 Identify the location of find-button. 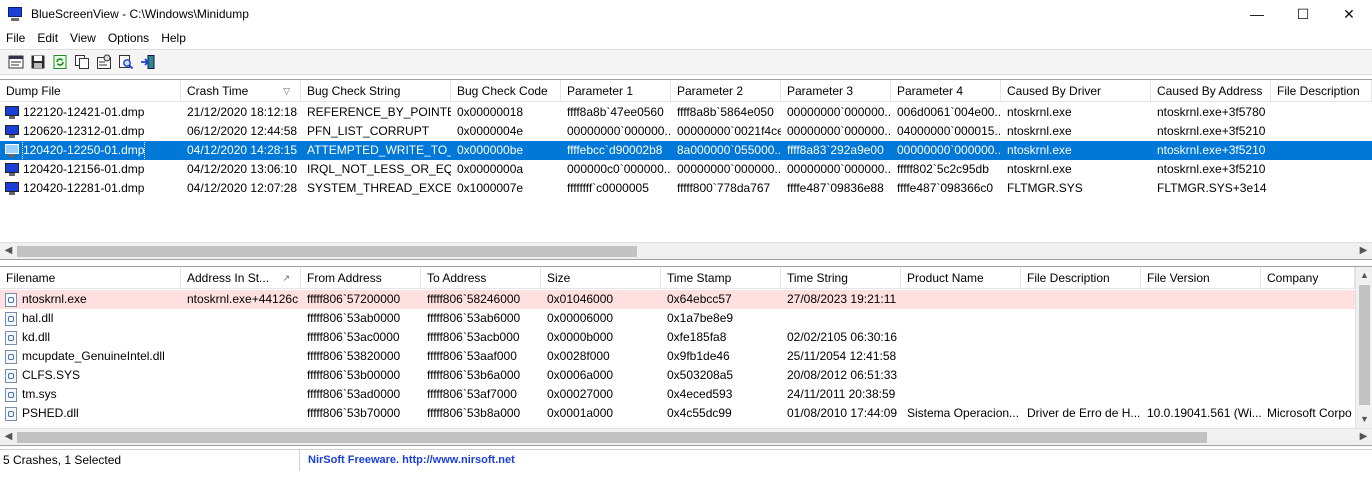
(126, 62).